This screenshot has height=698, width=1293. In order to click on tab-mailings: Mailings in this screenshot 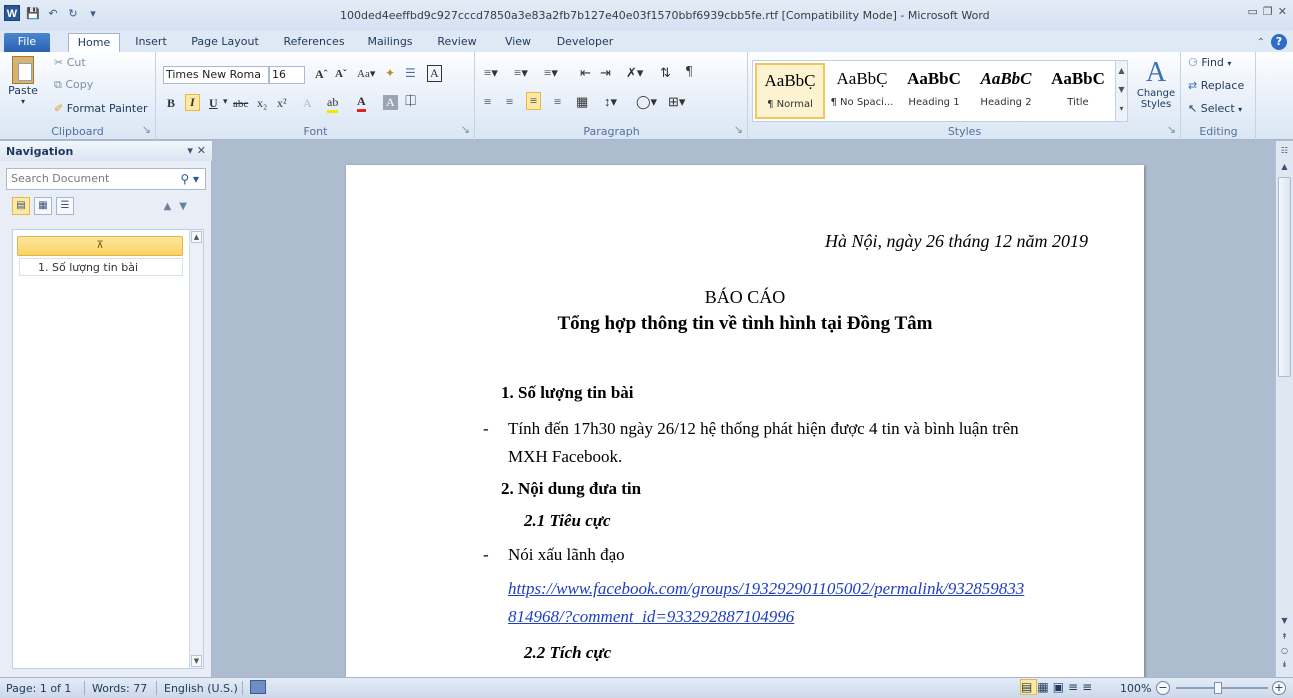, I will do `click(390, 42)`.